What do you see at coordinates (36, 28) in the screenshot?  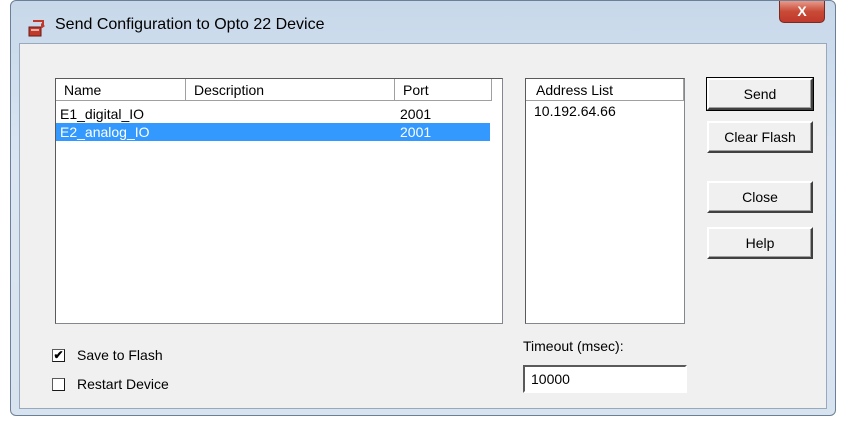 I see `send-device-icon` at bounding box center [36, 28].